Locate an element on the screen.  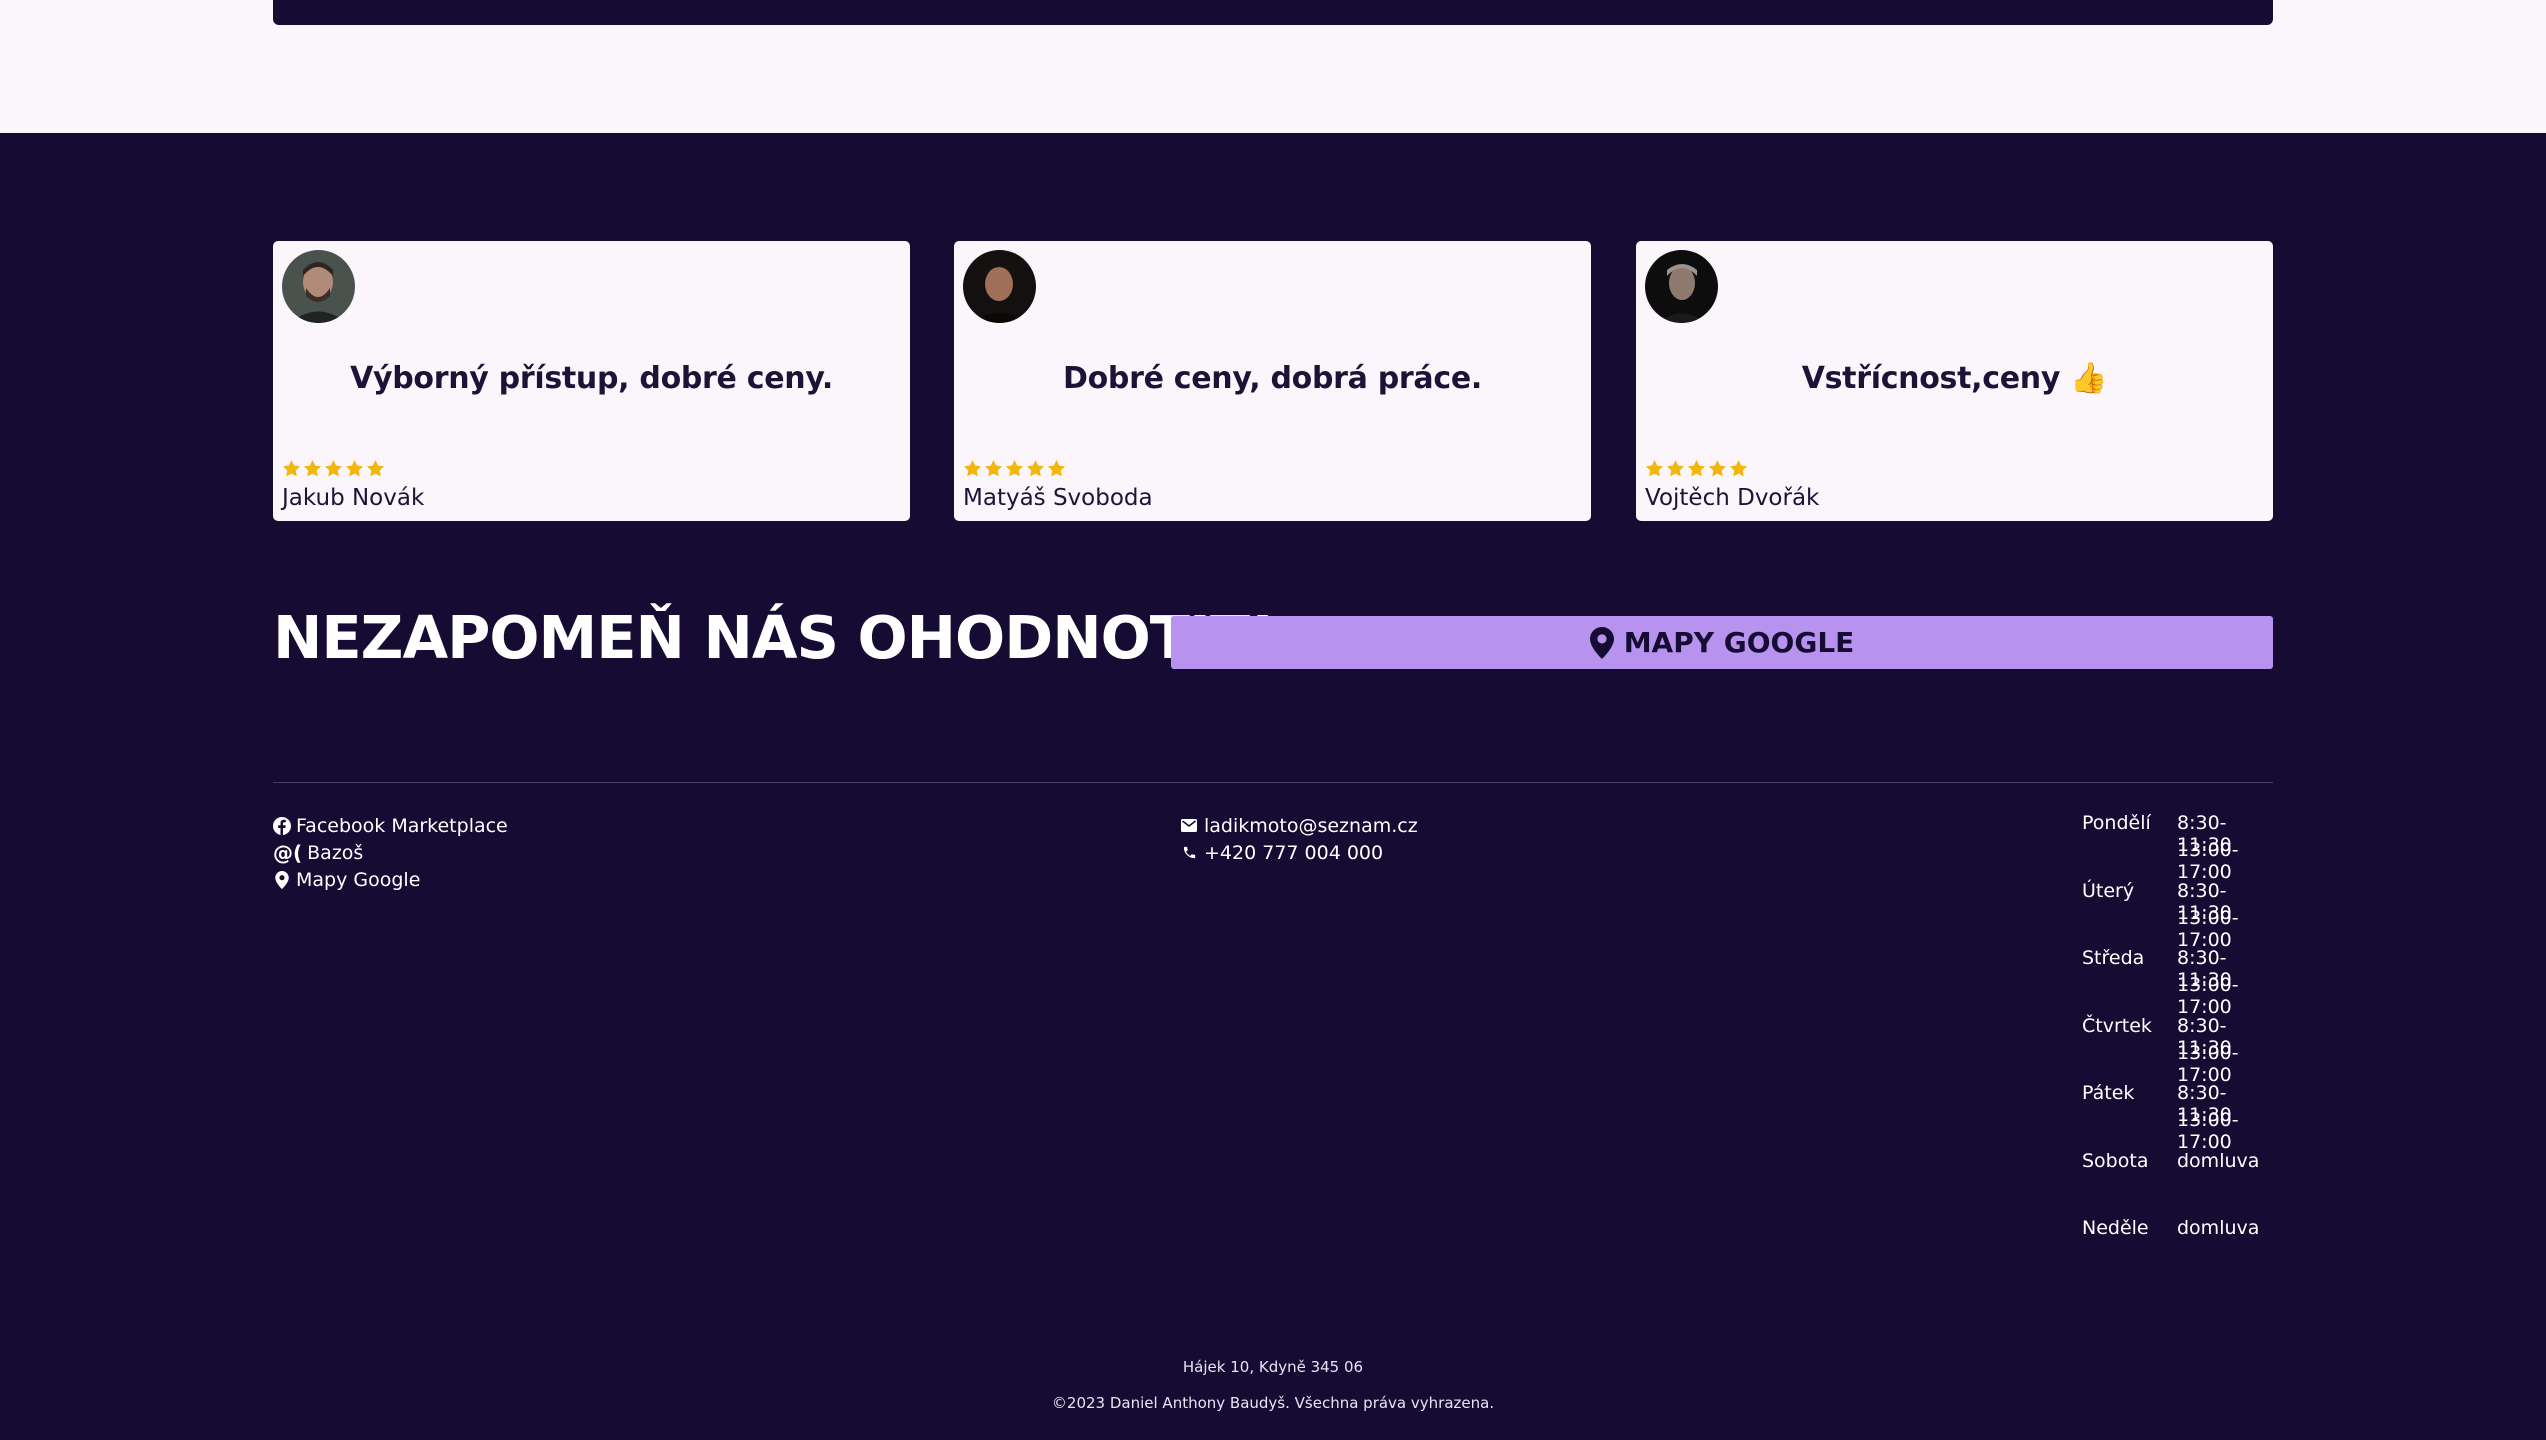
reviewer-name: Jakub Novák is located at coordinates (353, 498).